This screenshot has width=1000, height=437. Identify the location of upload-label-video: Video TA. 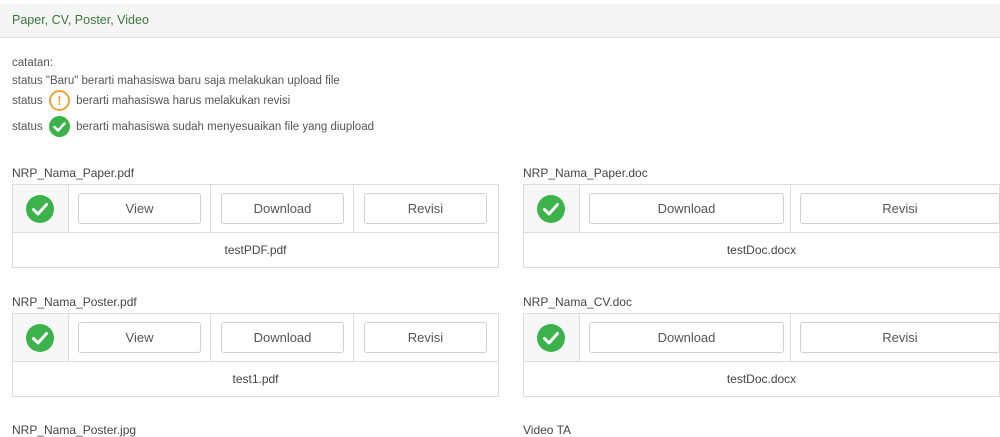
(547, 430).